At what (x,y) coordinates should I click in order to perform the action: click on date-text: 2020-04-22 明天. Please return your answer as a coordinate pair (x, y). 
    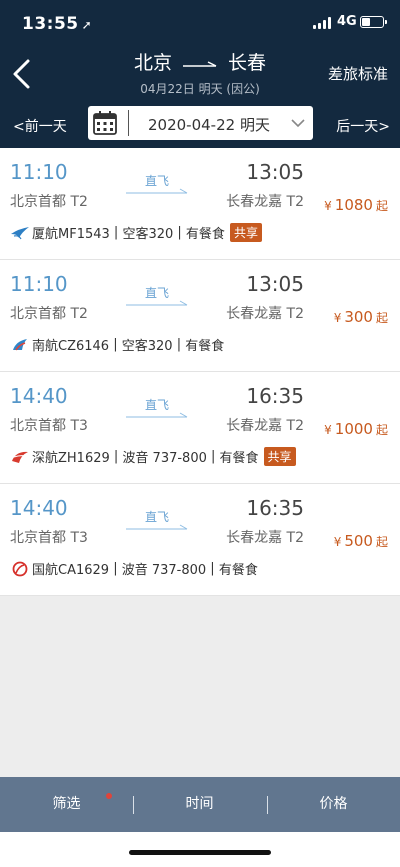
    Looking at the image, I should click on (209, 125).